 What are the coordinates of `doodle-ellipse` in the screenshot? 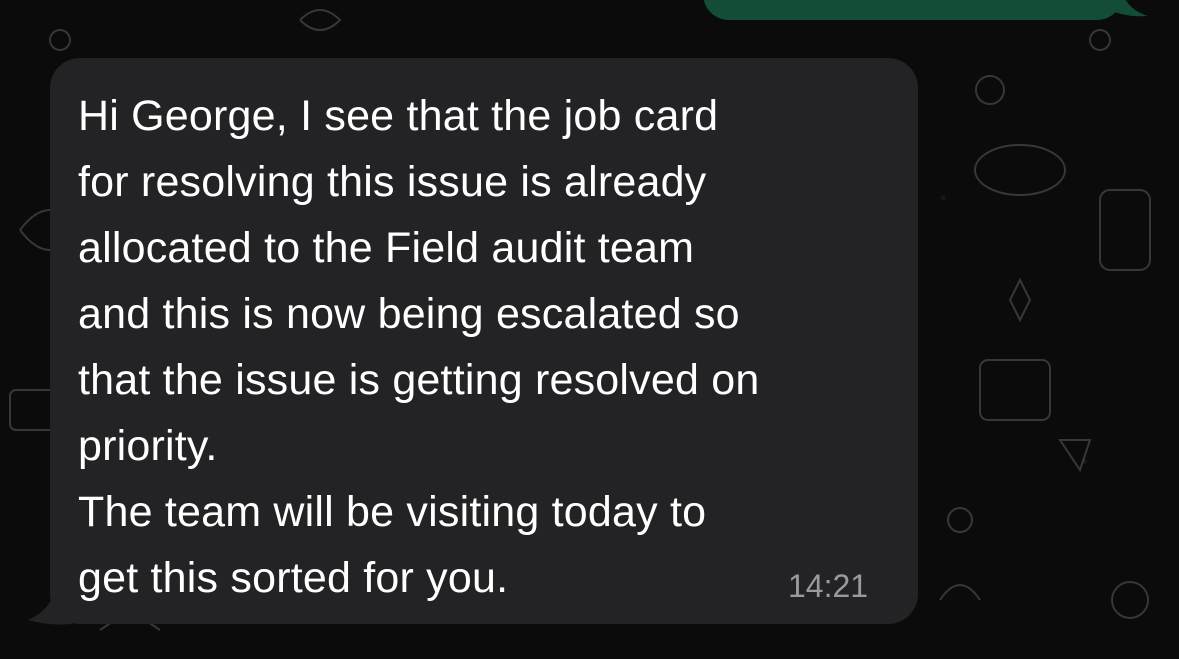 It's located at (1020, 170).